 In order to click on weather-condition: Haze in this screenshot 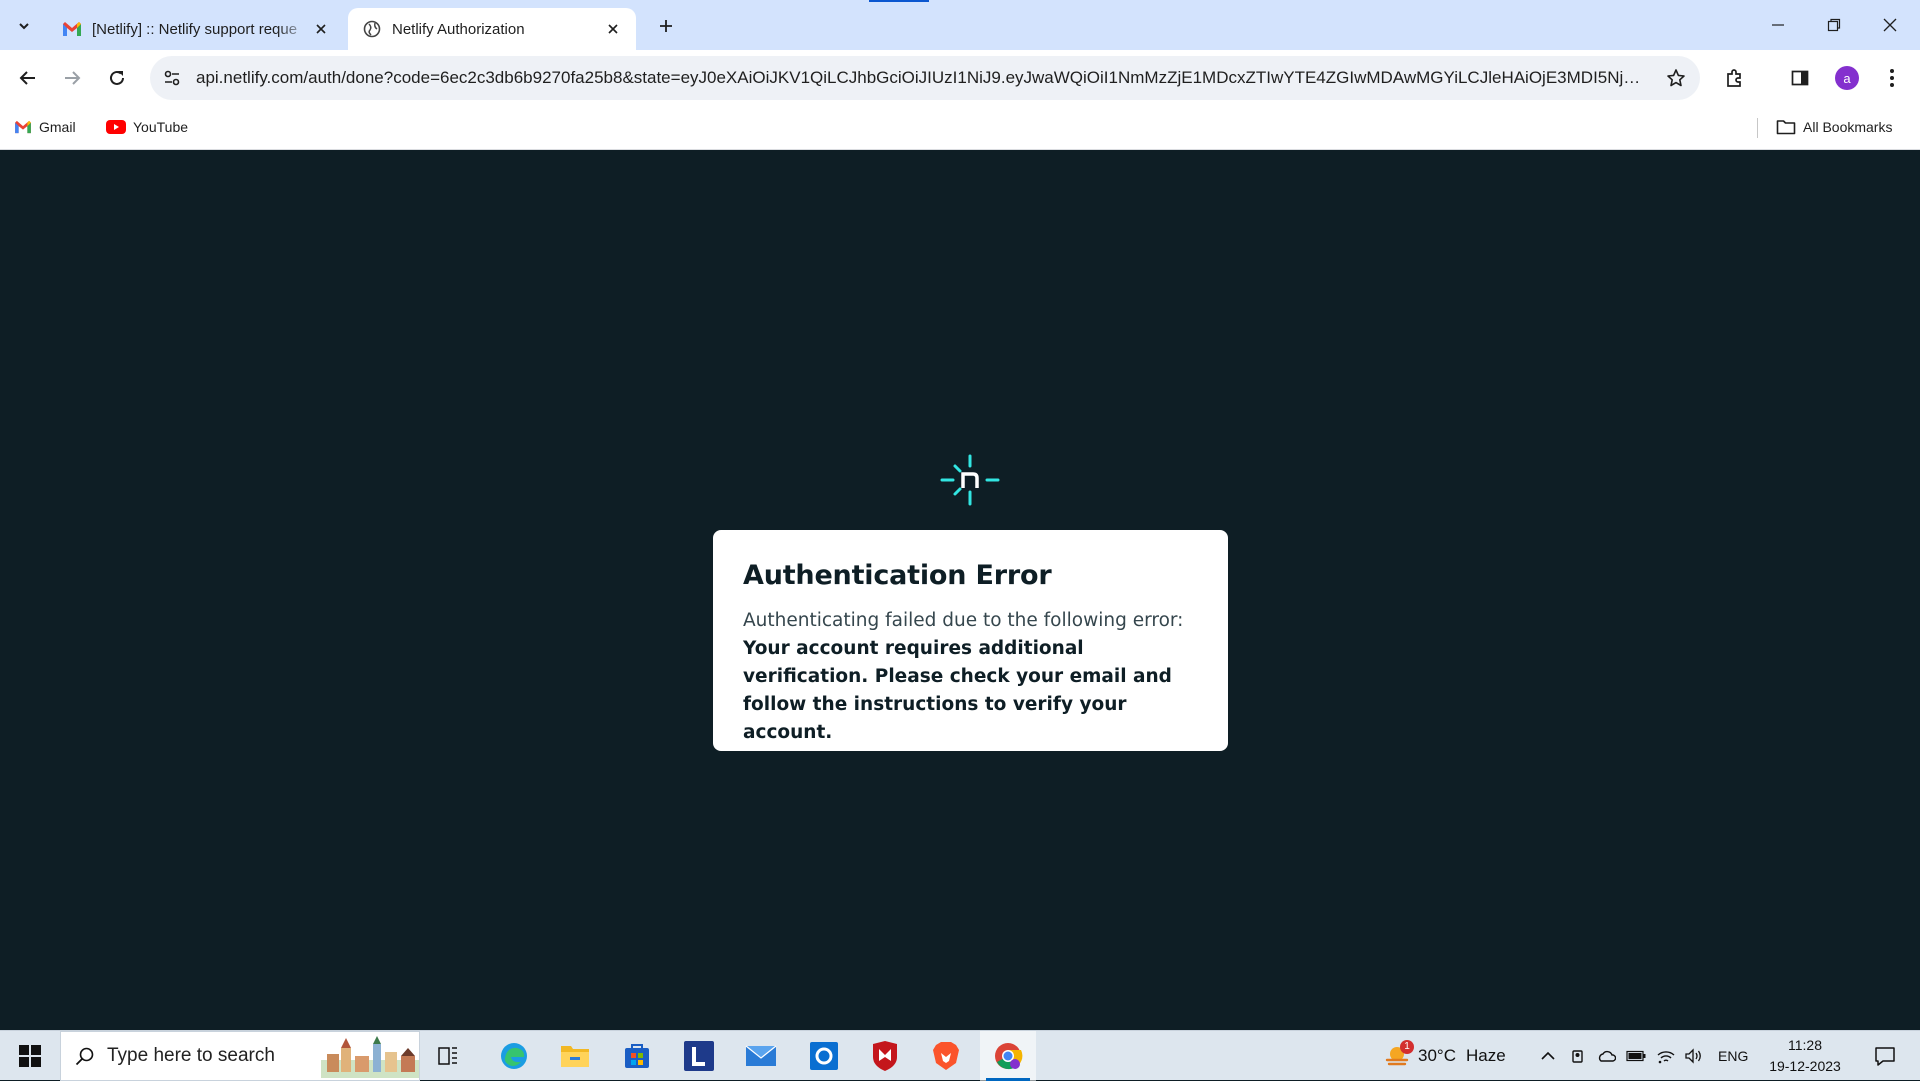, I will do `click(1485, 1055)`.